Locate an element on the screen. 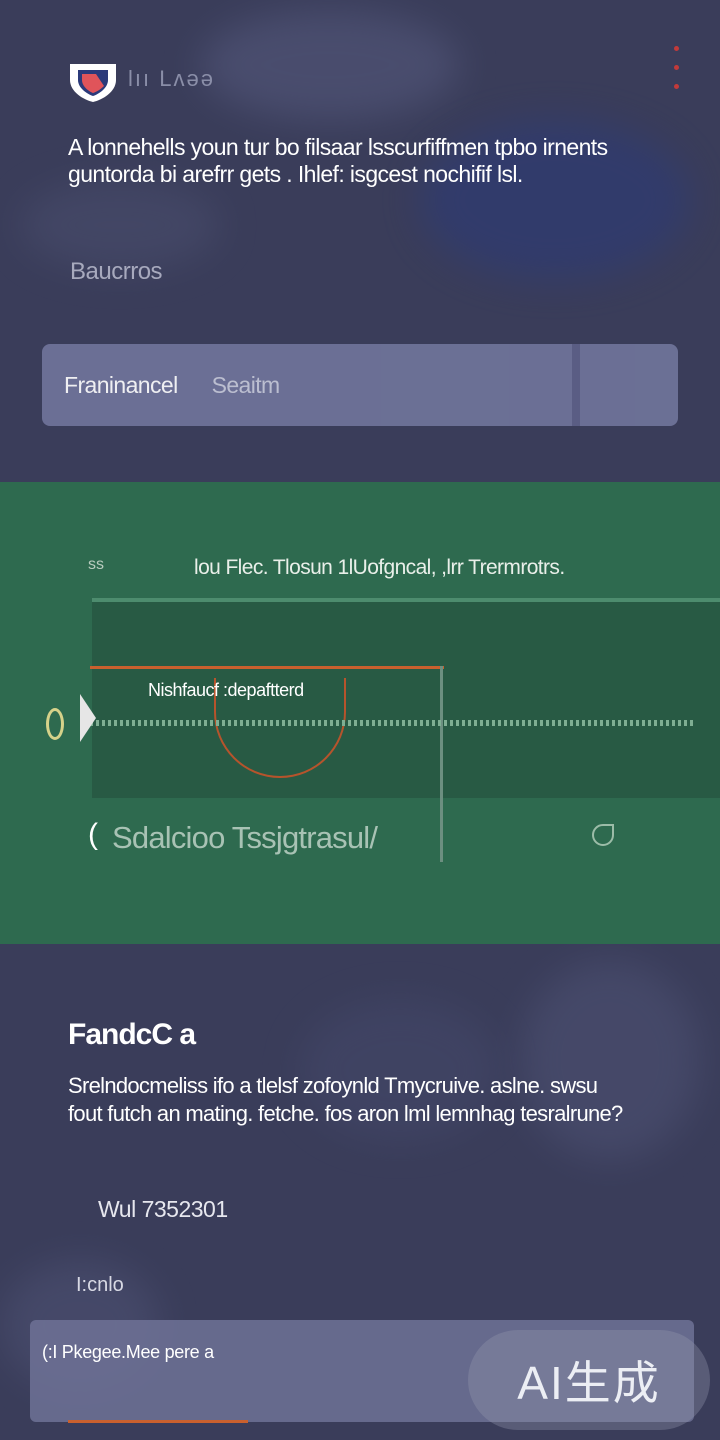 This screenshot has width=720, height=1440. menu-dots-icon is located at coordinates (678, 74).